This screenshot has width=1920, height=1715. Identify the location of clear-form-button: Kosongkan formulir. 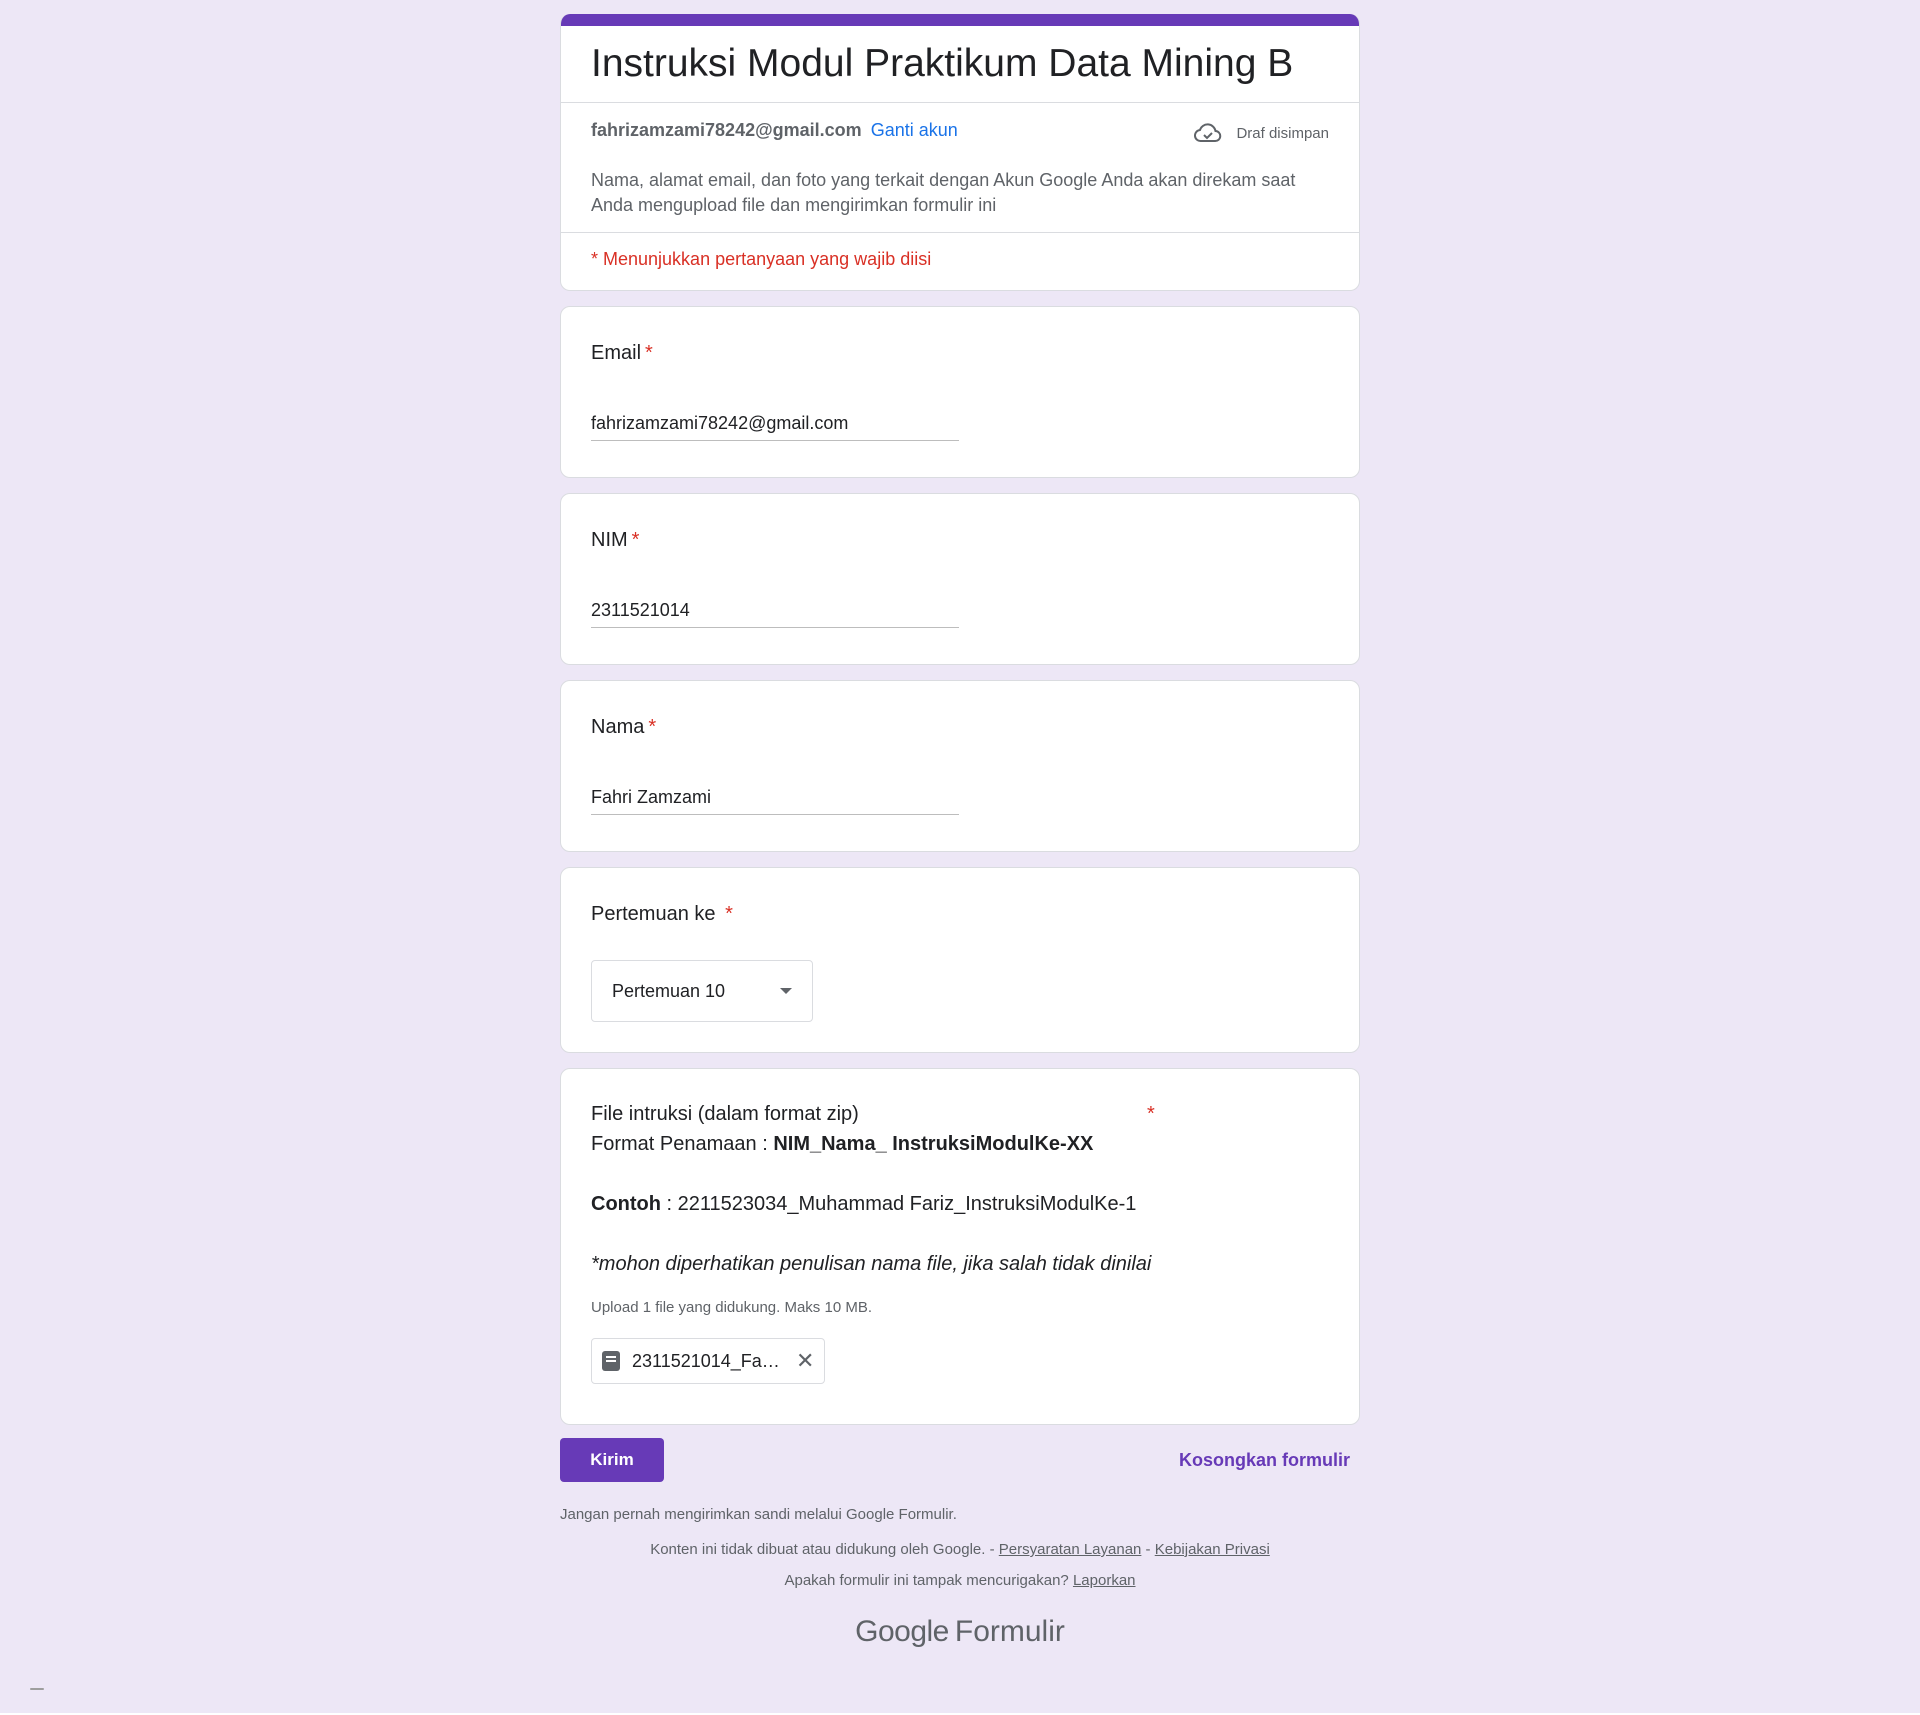
(1264, 1460).